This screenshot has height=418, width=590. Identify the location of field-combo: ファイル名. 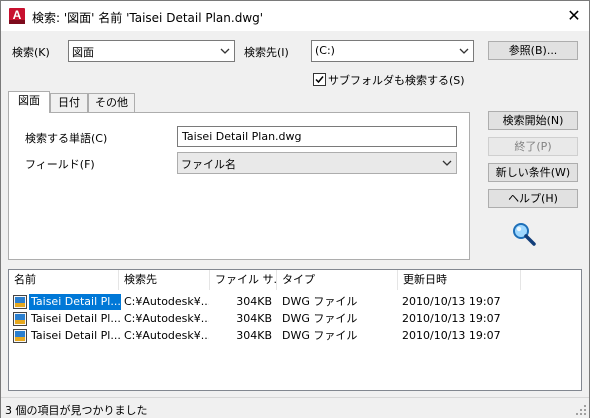
(317, 163).